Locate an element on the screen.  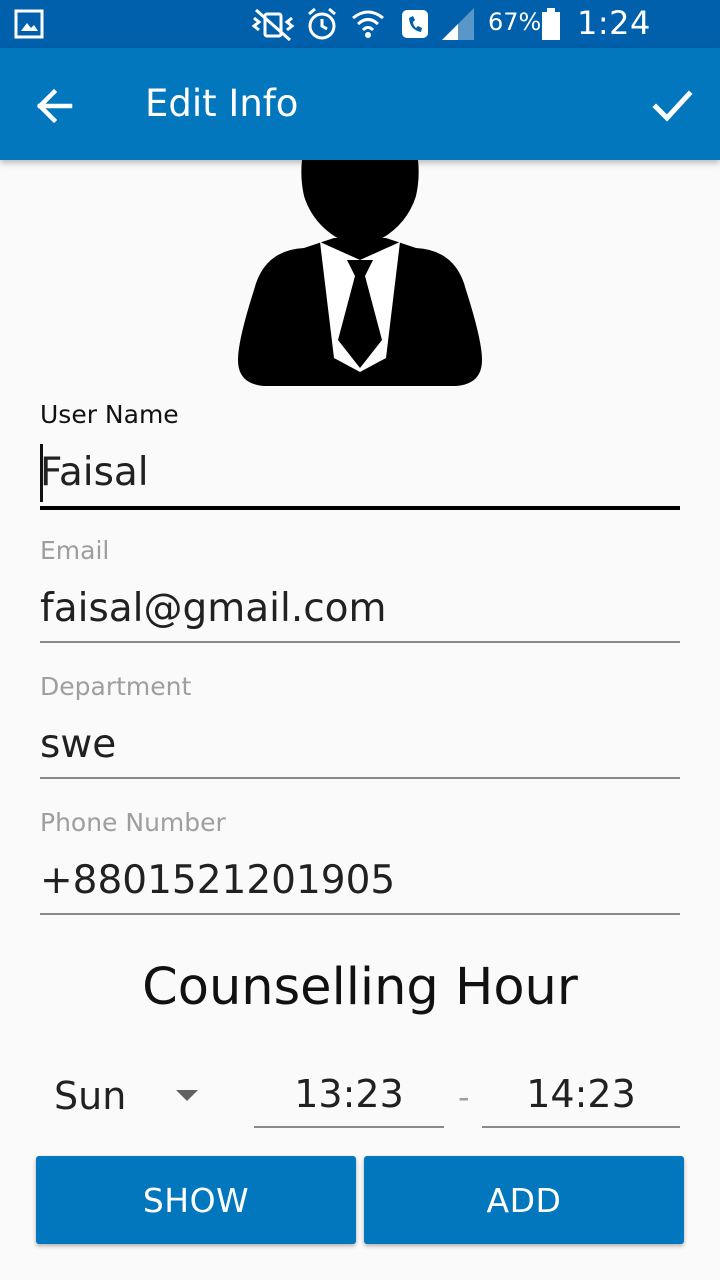
counselling-hour-title: Counselling Hour is located at coordinates (360, 987).